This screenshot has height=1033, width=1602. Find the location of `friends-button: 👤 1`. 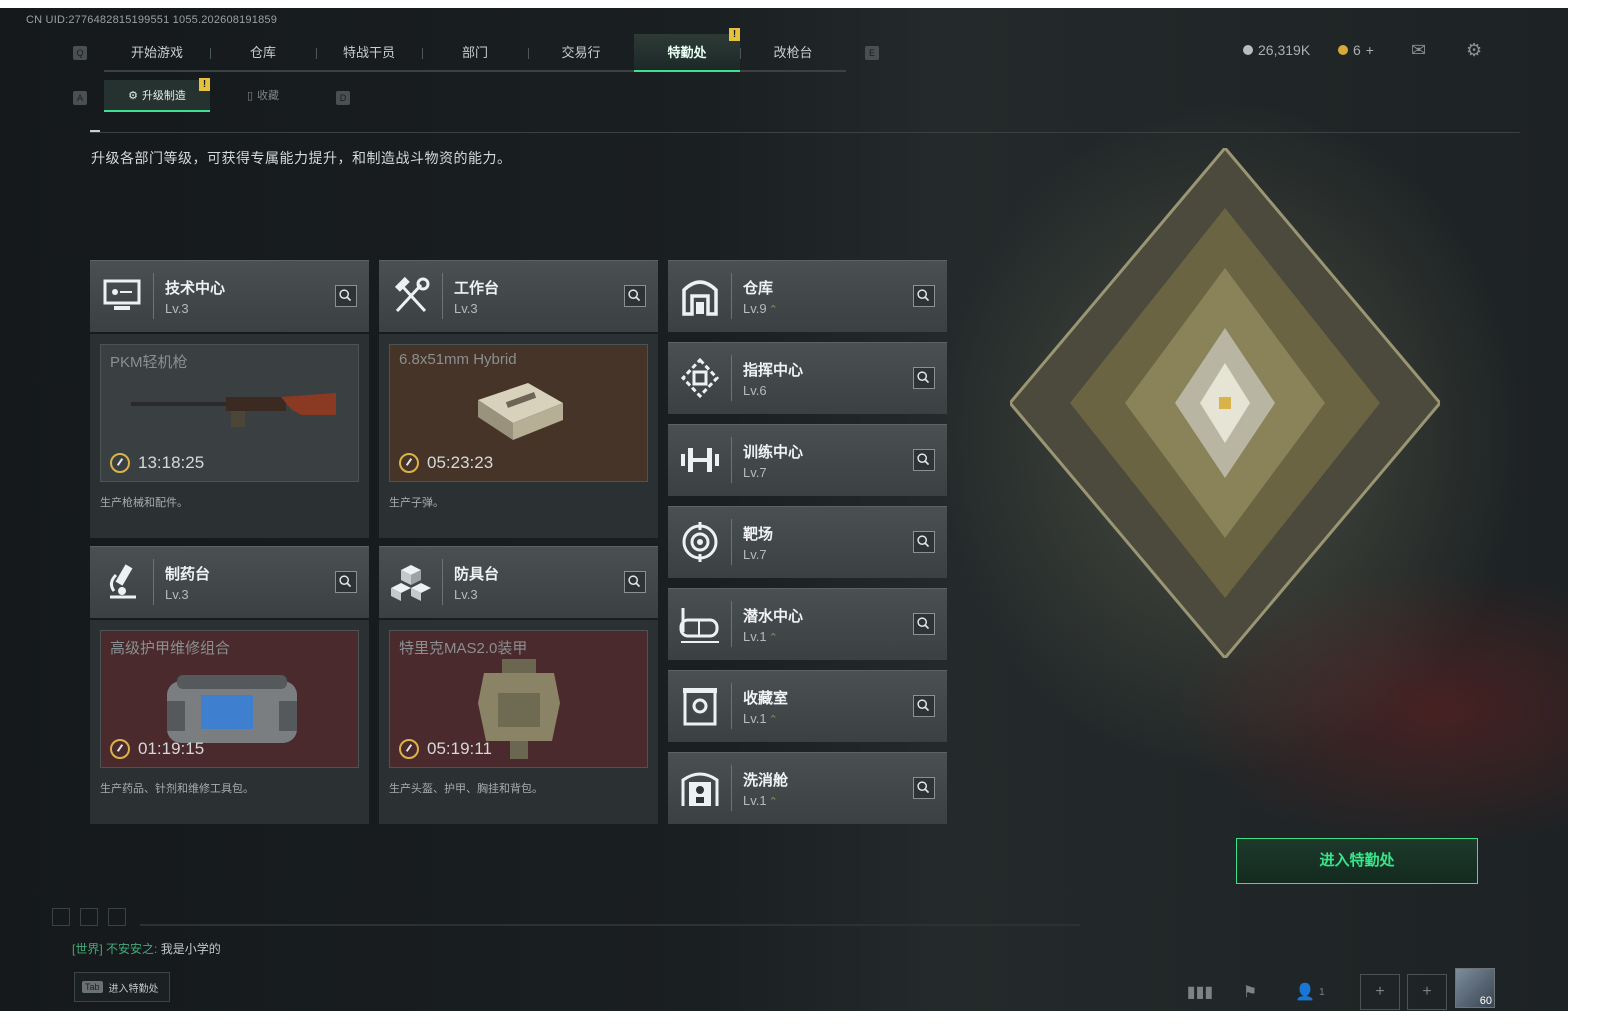

friends-button: 👤 1 is located at coordinates (1310, 992).